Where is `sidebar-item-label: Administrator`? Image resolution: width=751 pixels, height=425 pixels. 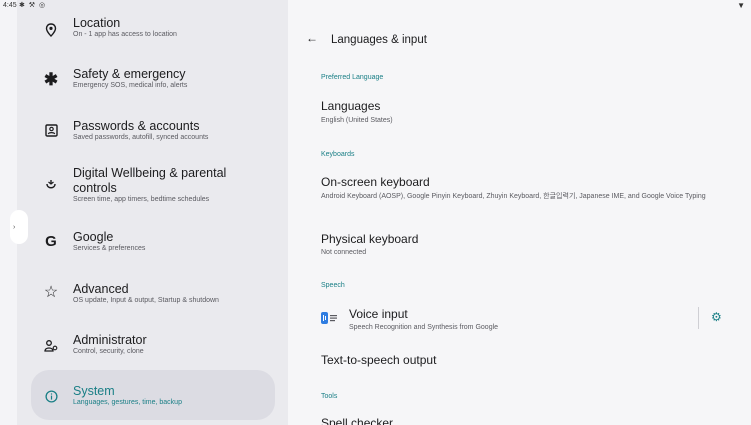 sidebar-item-label: Administrator is located at coordinates (110, 340).